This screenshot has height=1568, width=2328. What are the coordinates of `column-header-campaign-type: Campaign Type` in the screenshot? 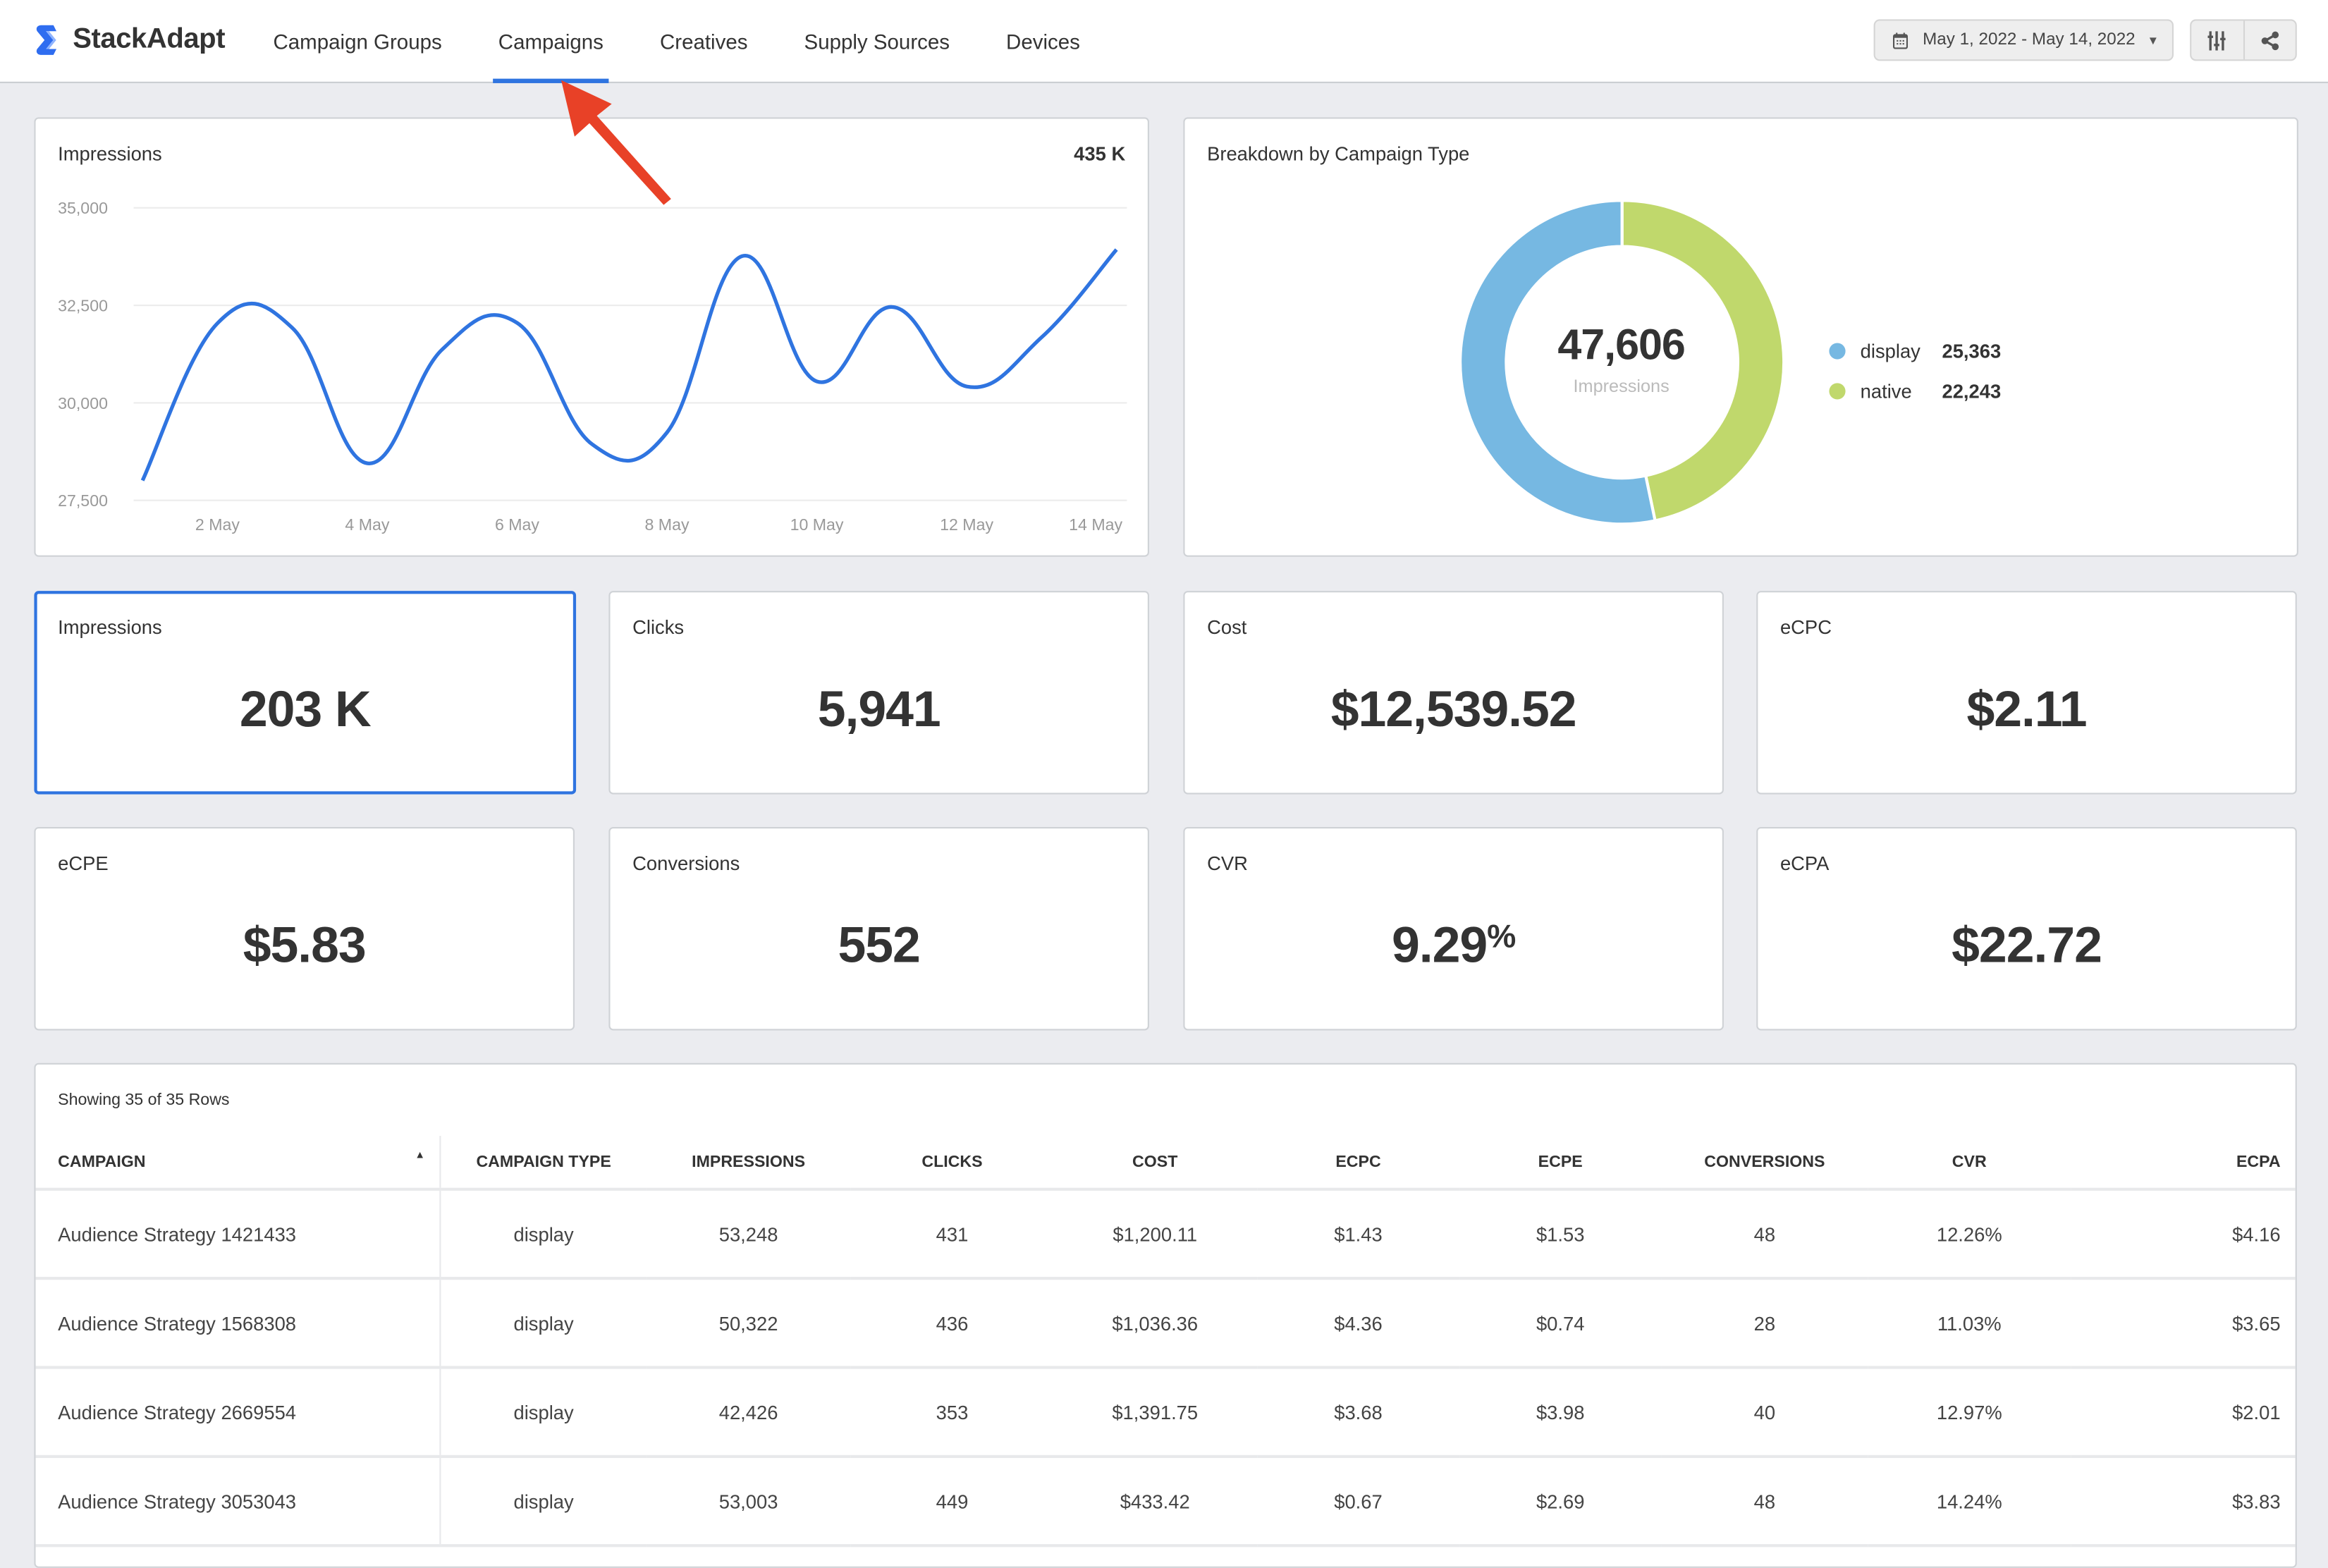 It's located at (544, 1163).